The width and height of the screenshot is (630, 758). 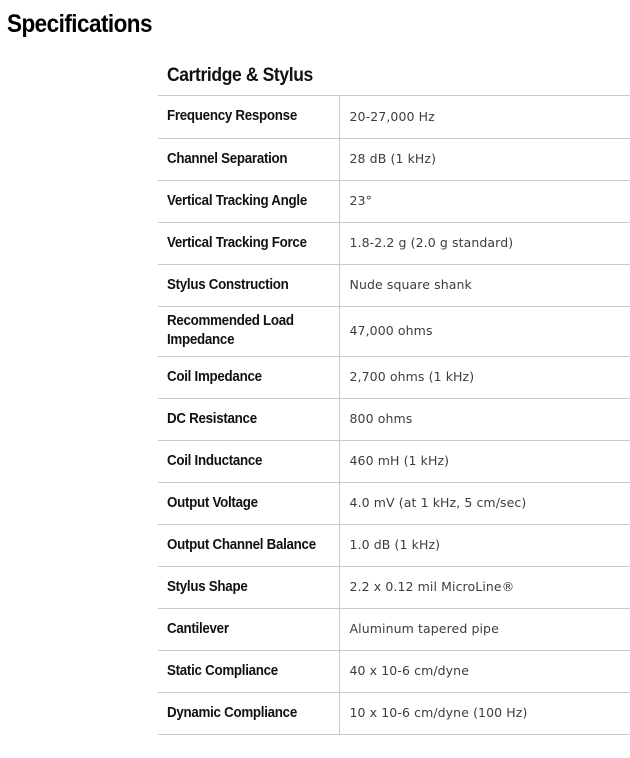 I want to click on spec-value-cell: 1.8-2.2 g (2.0 g standard), so click(x=484, y=243).